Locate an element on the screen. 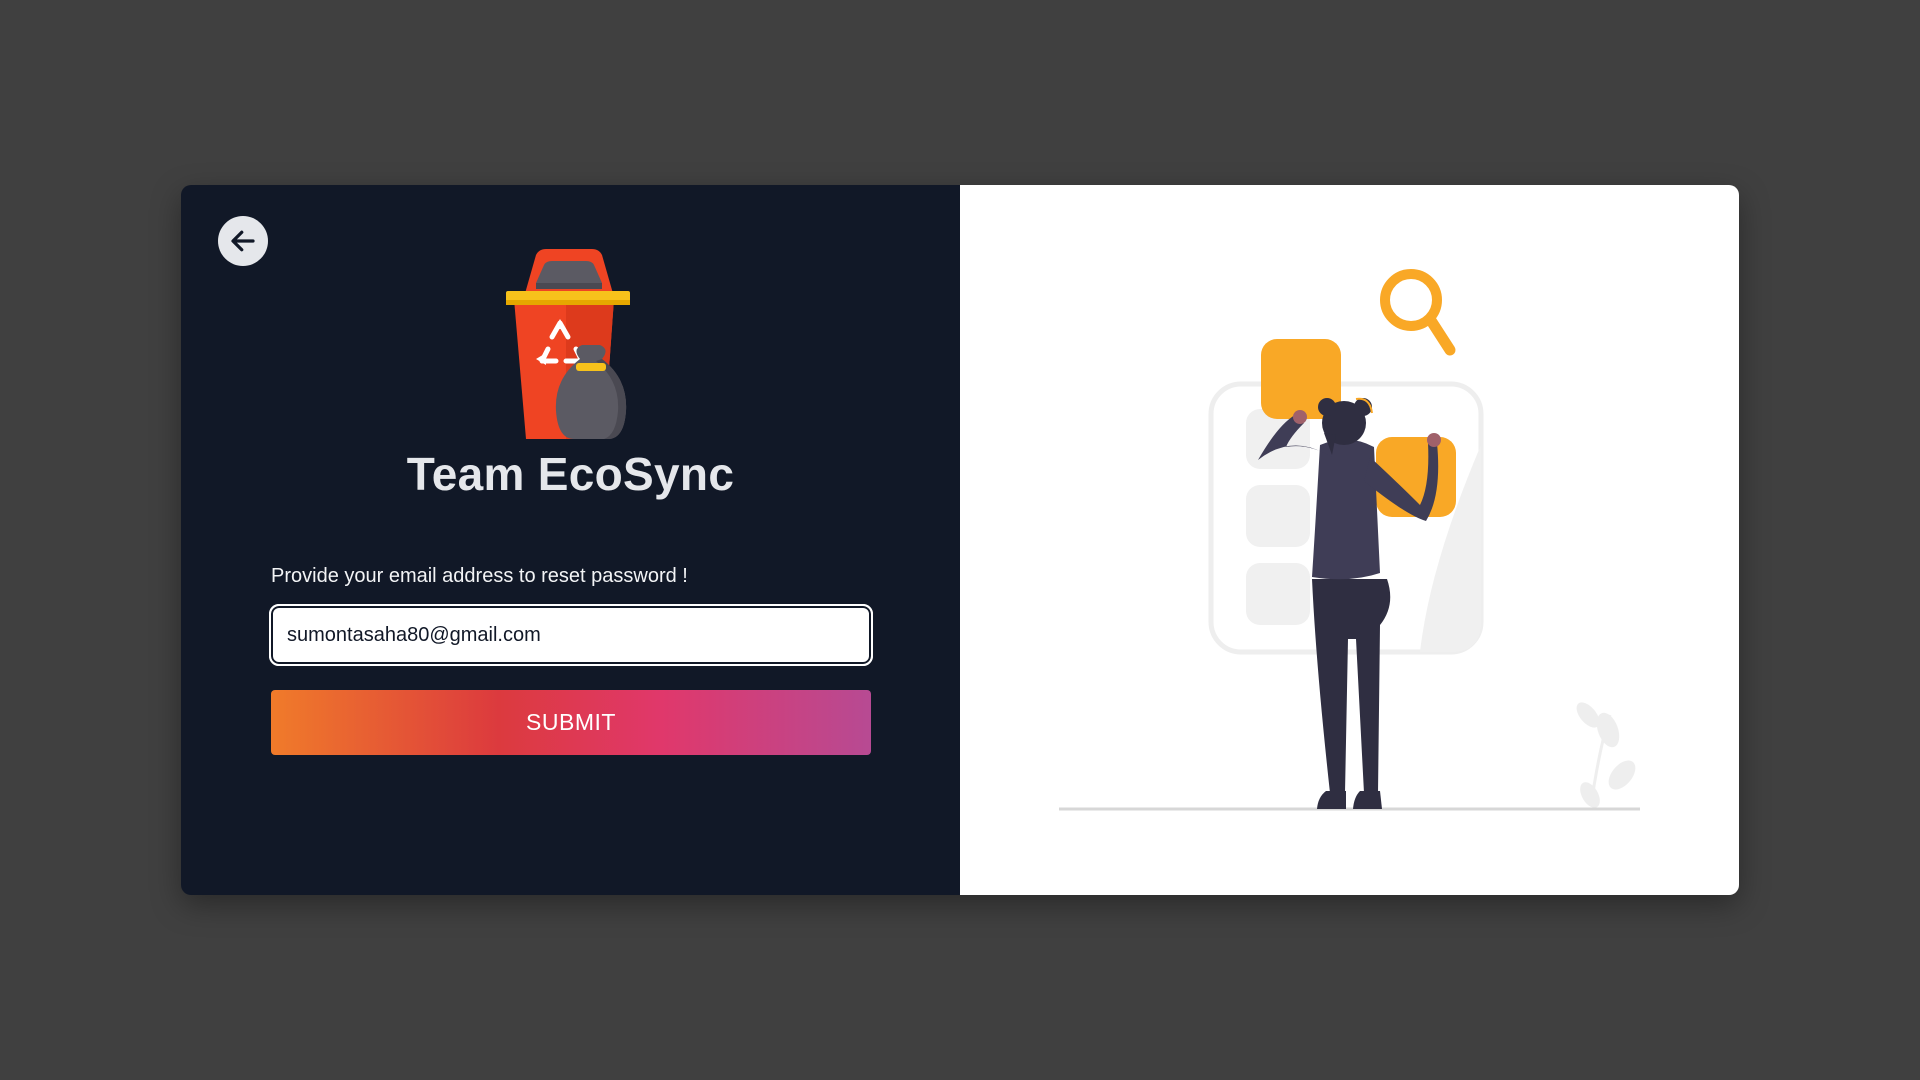  recycle-bin-icon is located at coordinates (568, 344).